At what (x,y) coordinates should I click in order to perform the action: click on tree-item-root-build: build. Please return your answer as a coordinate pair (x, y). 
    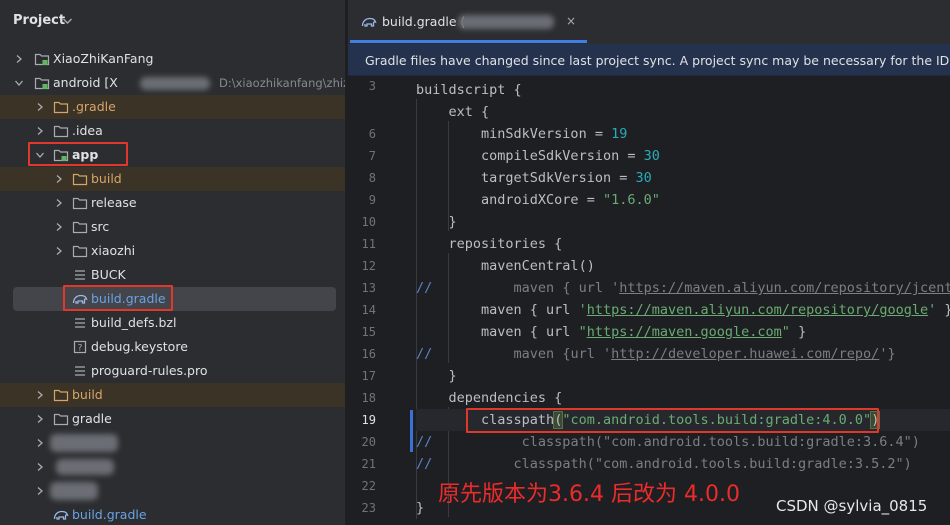
    Looking at the image, I should click on (172, 395).